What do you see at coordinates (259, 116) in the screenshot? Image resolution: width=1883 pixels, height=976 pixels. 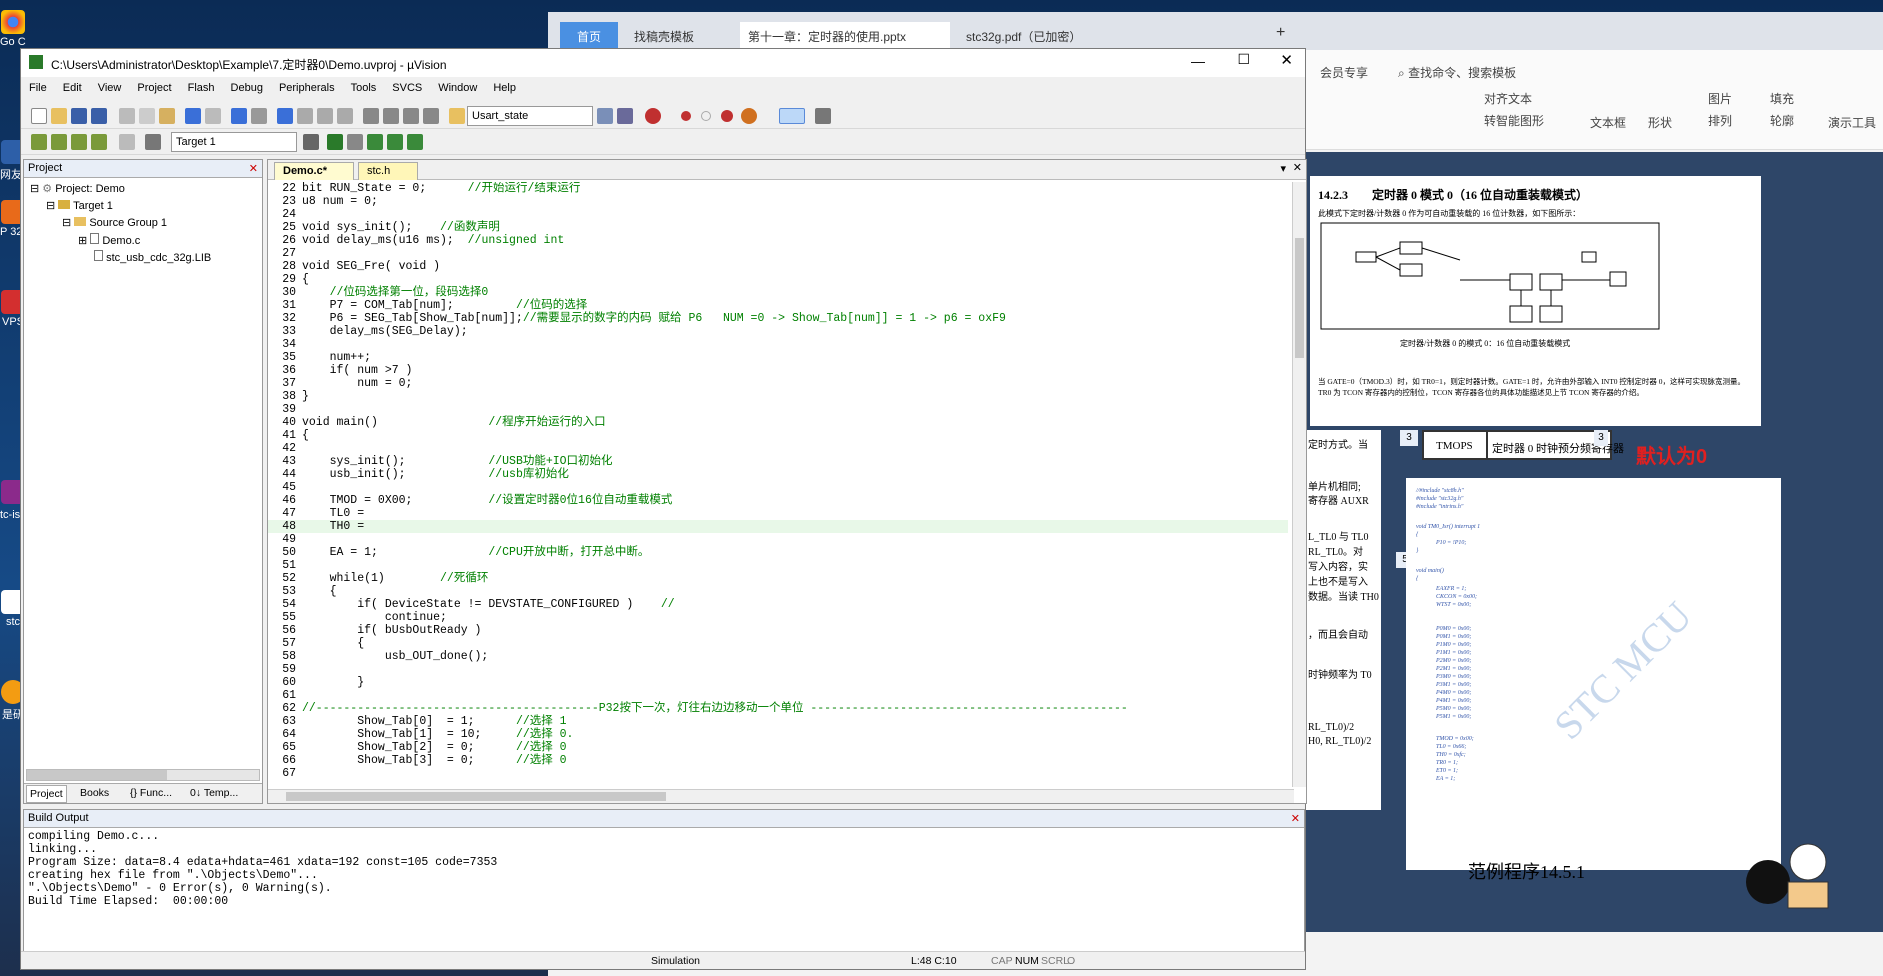 I see `nav-forward-icon` at bounding box center [259, 116].